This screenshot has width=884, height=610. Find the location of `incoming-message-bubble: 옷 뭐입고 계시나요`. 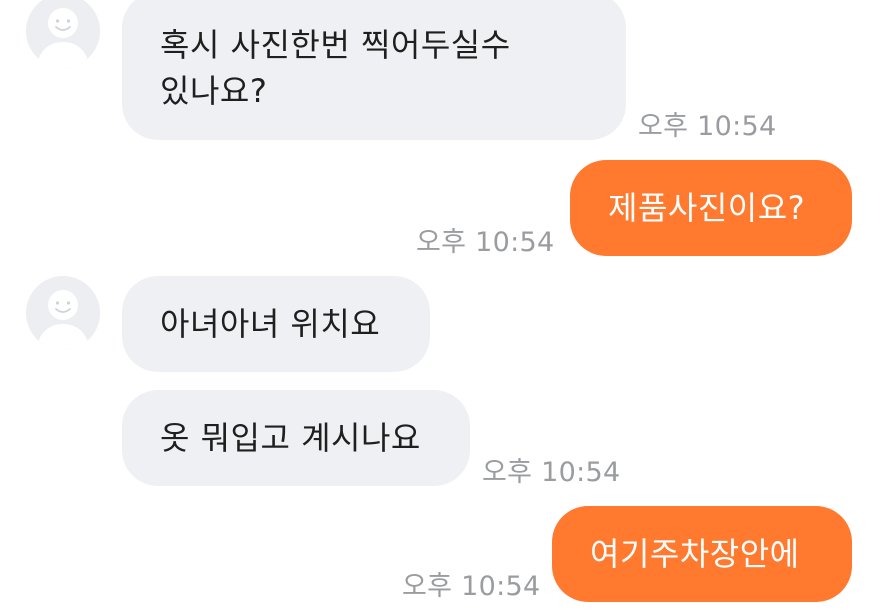

incoming-message-bubble: 옷 뭐입고 계시나요 is located at coordinates (296, 438).